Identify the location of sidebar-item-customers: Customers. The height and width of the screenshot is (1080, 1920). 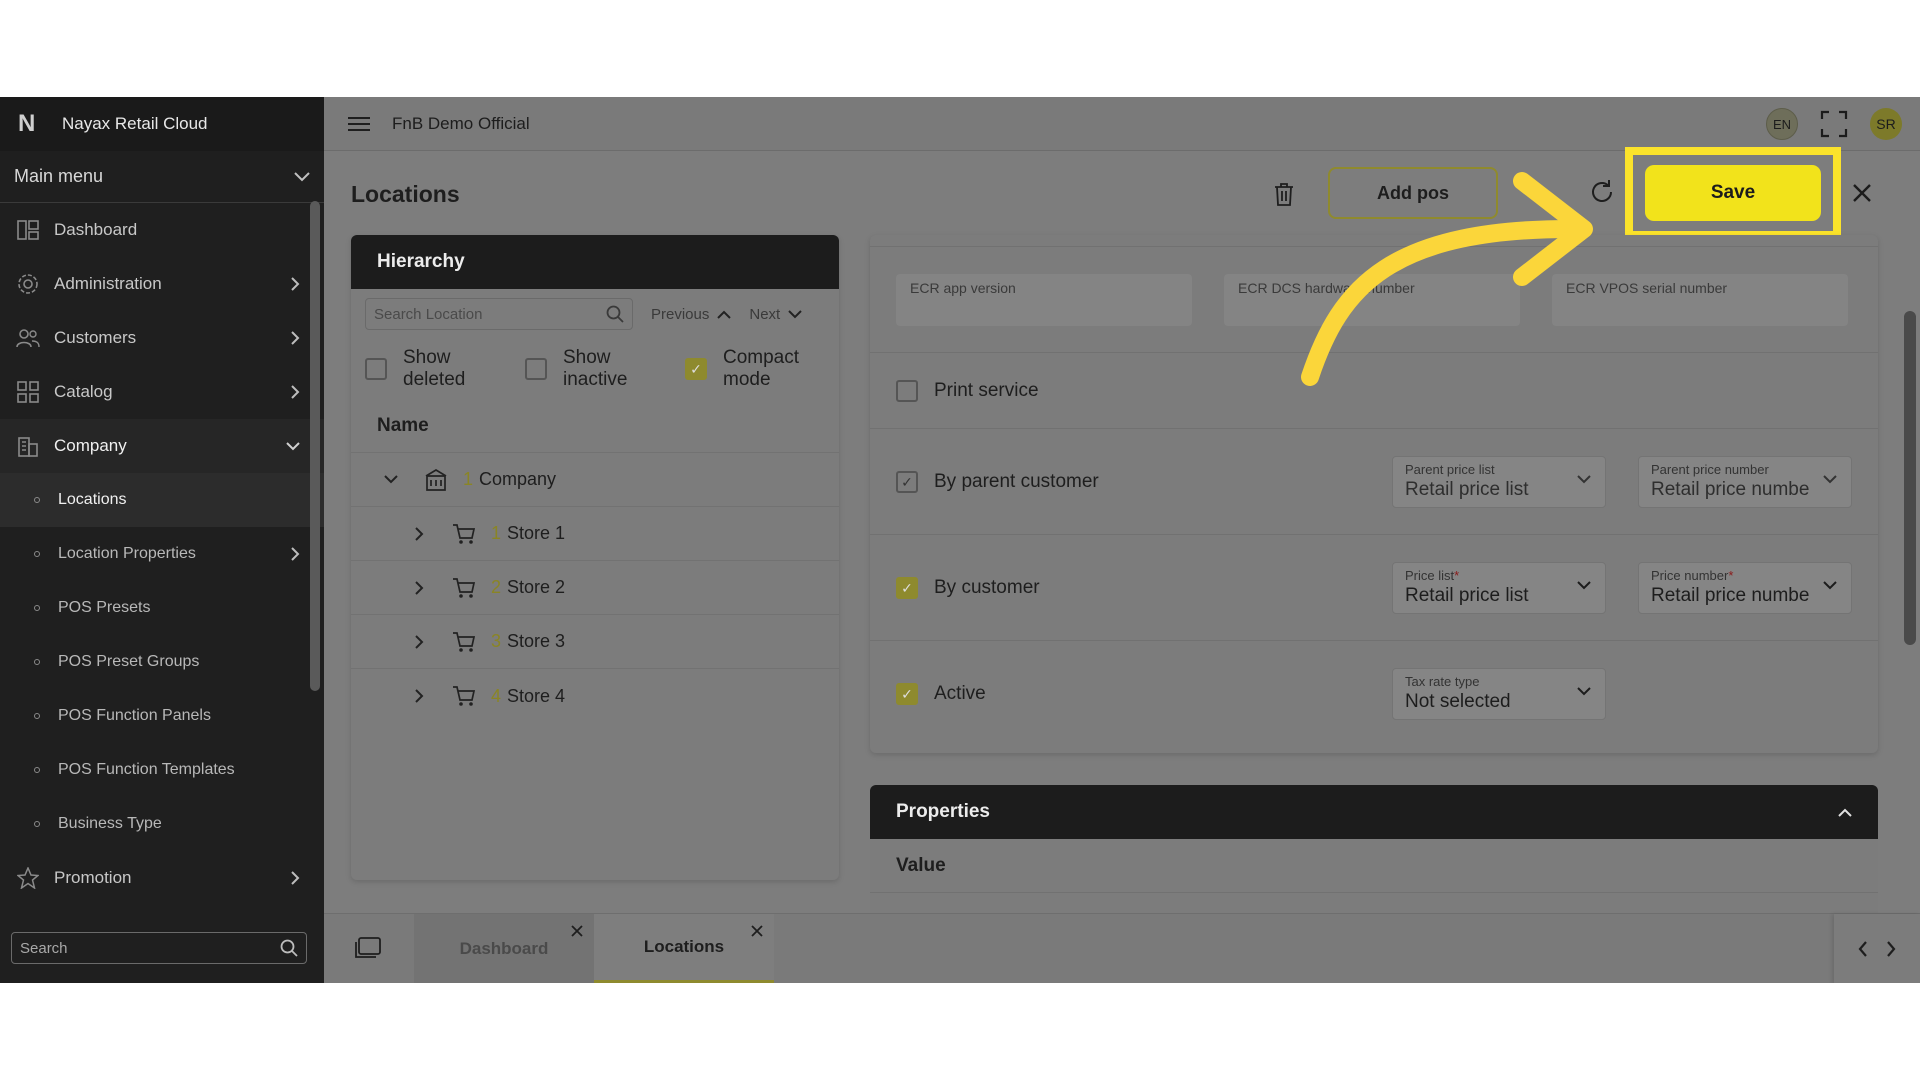
(162, 338).